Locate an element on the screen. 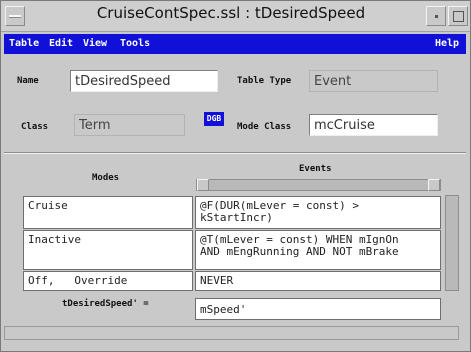  divider is located at coordinates (235, 153).